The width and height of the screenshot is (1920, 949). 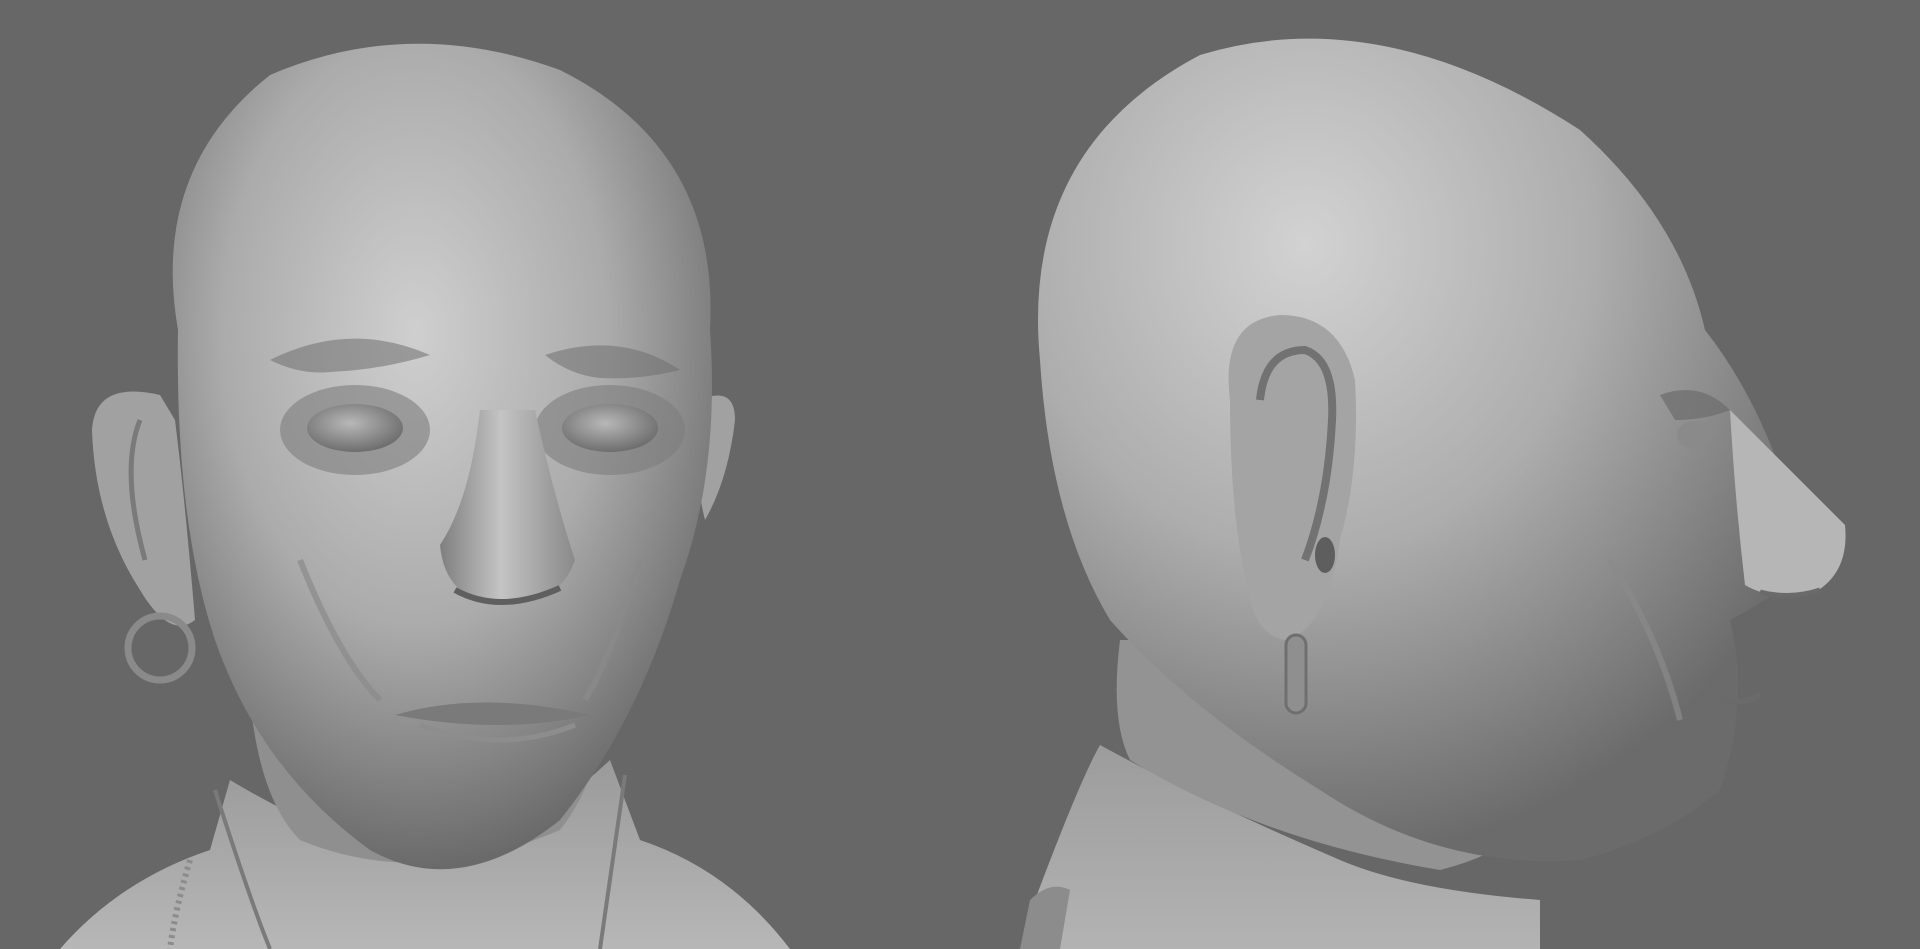 What do you see at coordinates (160, 648) in the screenshot?
I see `front-earring` at bounding box center [160, 648].